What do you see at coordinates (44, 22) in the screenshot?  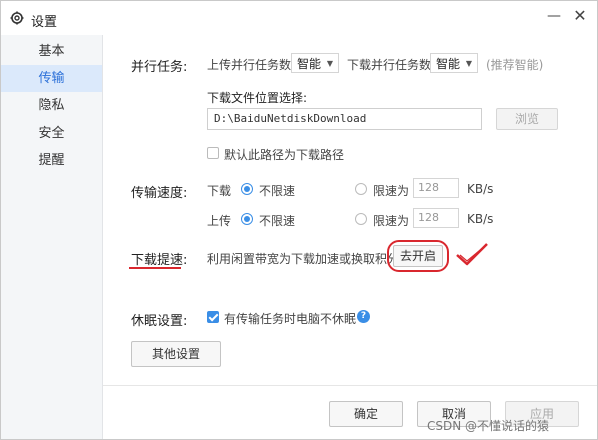 I see `window-title: 设置` at bounding box center [44, 22].